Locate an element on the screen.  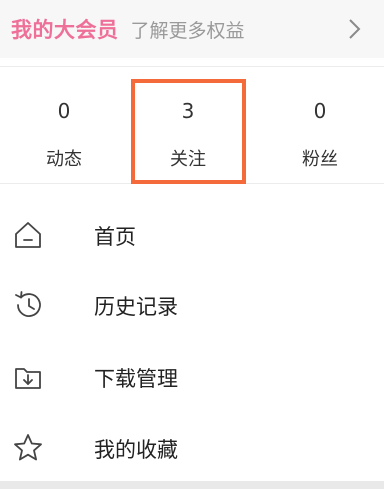
star-icon is located at coordinates (28, 447).